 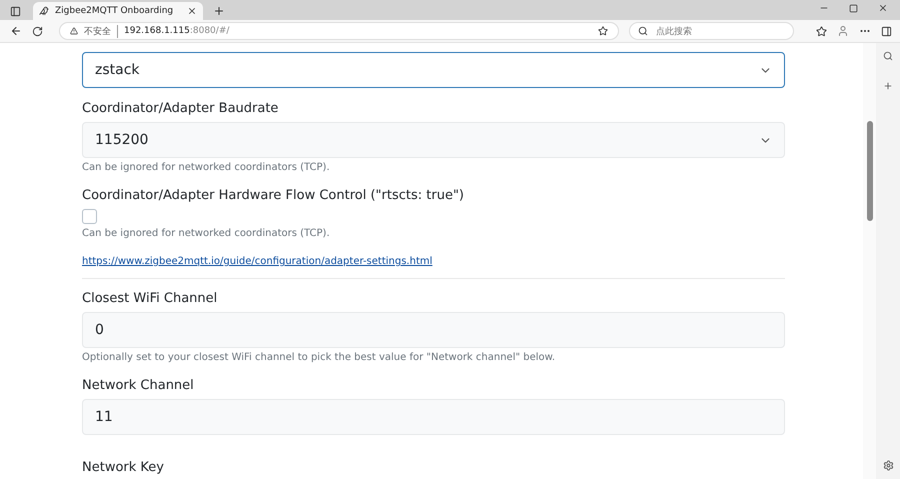 What do you see at coordinates (37, 31) in the screenshot?
I see `reload-icon` at bounding box center [37, 31].